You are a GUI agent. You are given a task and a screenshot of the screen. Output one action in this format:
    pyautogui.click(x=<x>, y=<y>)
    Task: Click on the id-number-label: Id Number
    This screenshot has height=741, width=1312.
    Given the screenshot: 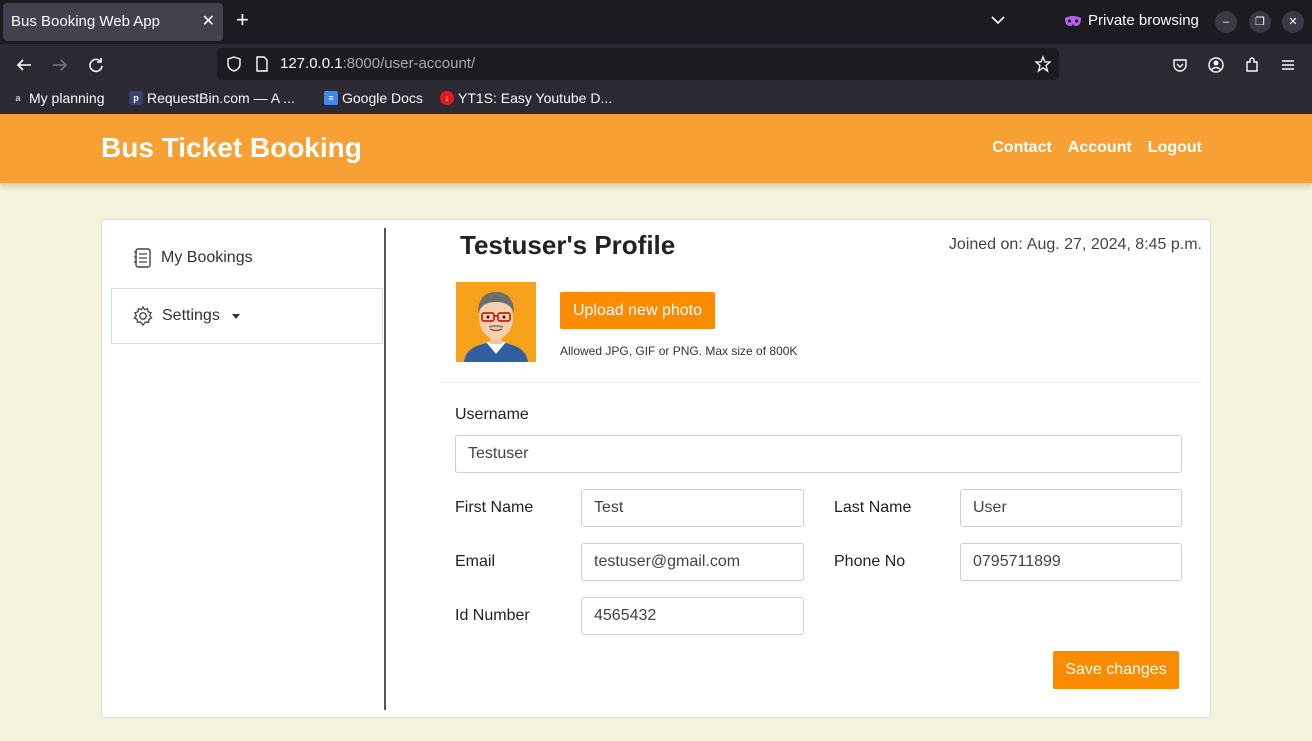 What is the action you would take?
    pyautogui.click(x=492, y=615)
    